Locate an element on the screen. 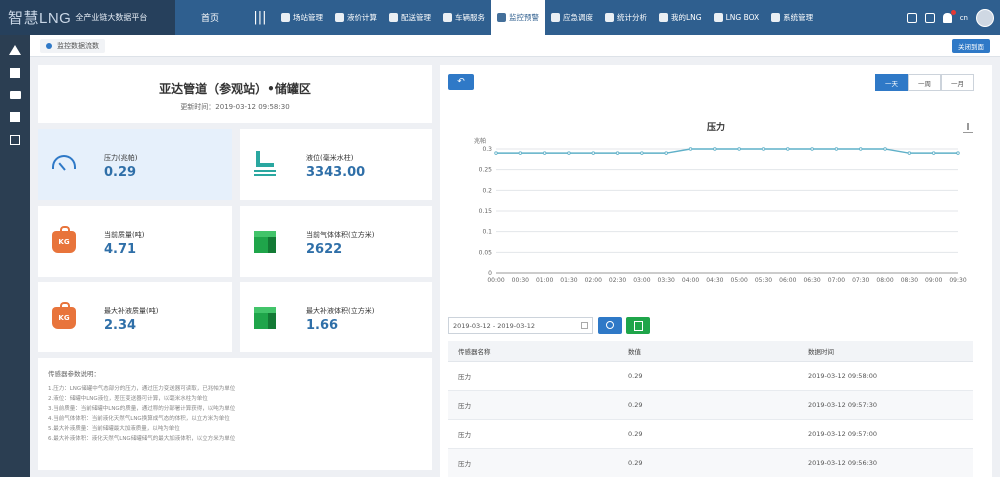 This screenshot has width=1000, height=477. metric-pressure: 压力(兆帕) 0.29 is located at coordinates (135, 164).